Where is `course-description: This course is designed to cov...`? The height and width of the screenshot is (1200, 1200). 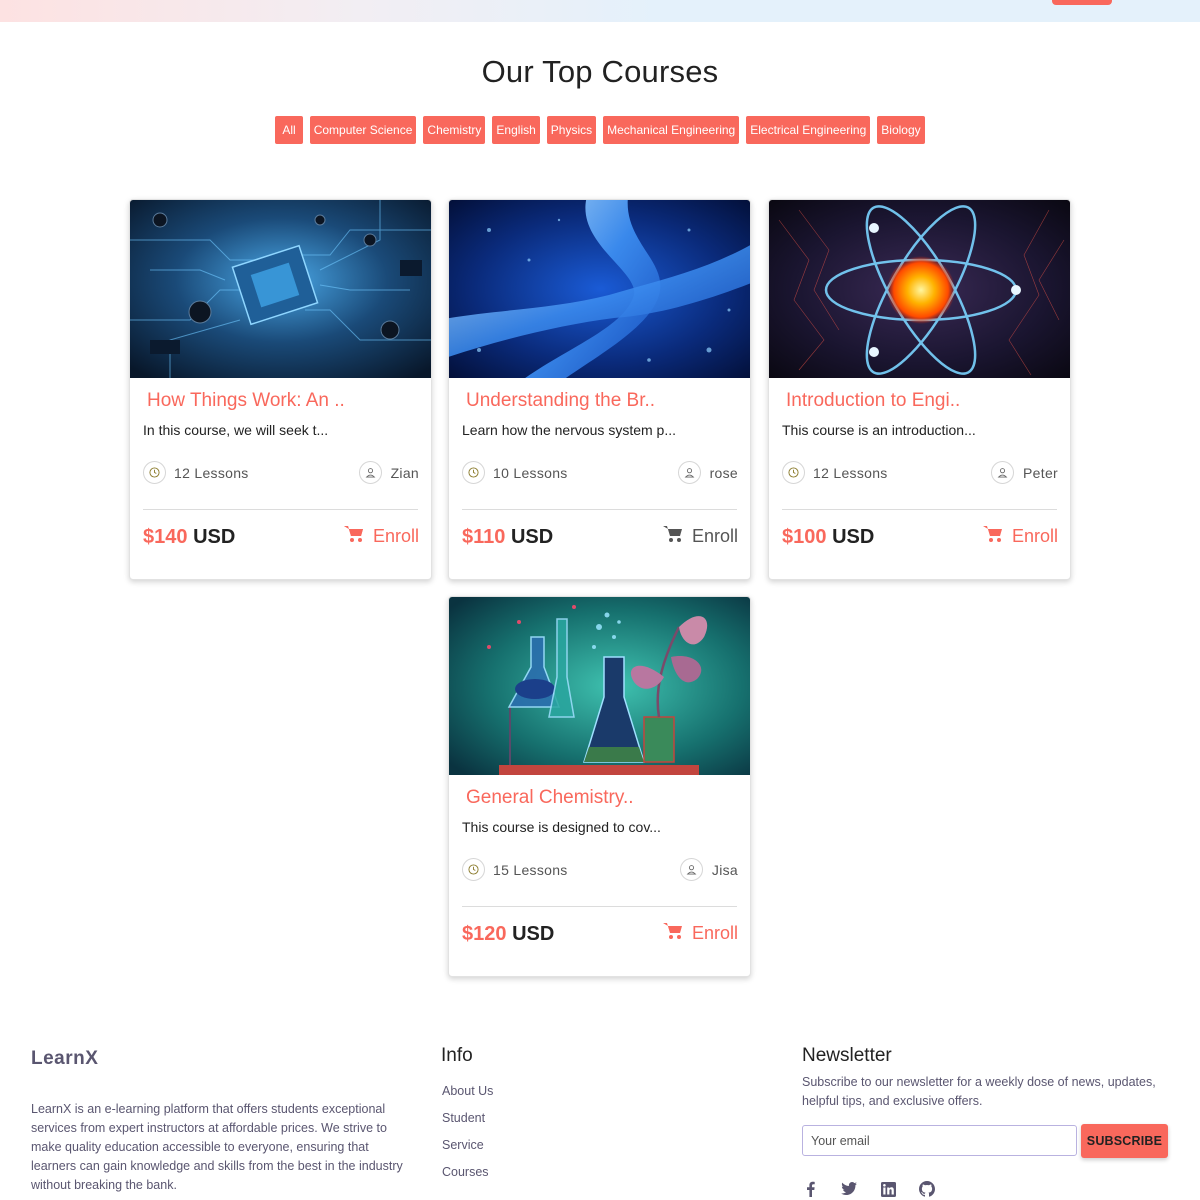
course-description: This course is designed to cov... is located at coordinates (561, 827).